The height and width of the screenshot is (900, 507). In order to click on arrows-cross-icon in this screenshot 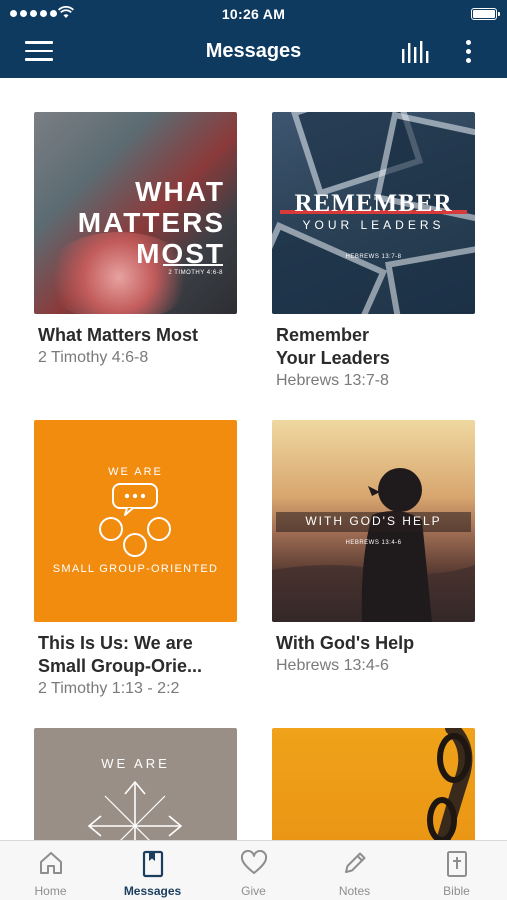, I will do `click(135, 810)`.